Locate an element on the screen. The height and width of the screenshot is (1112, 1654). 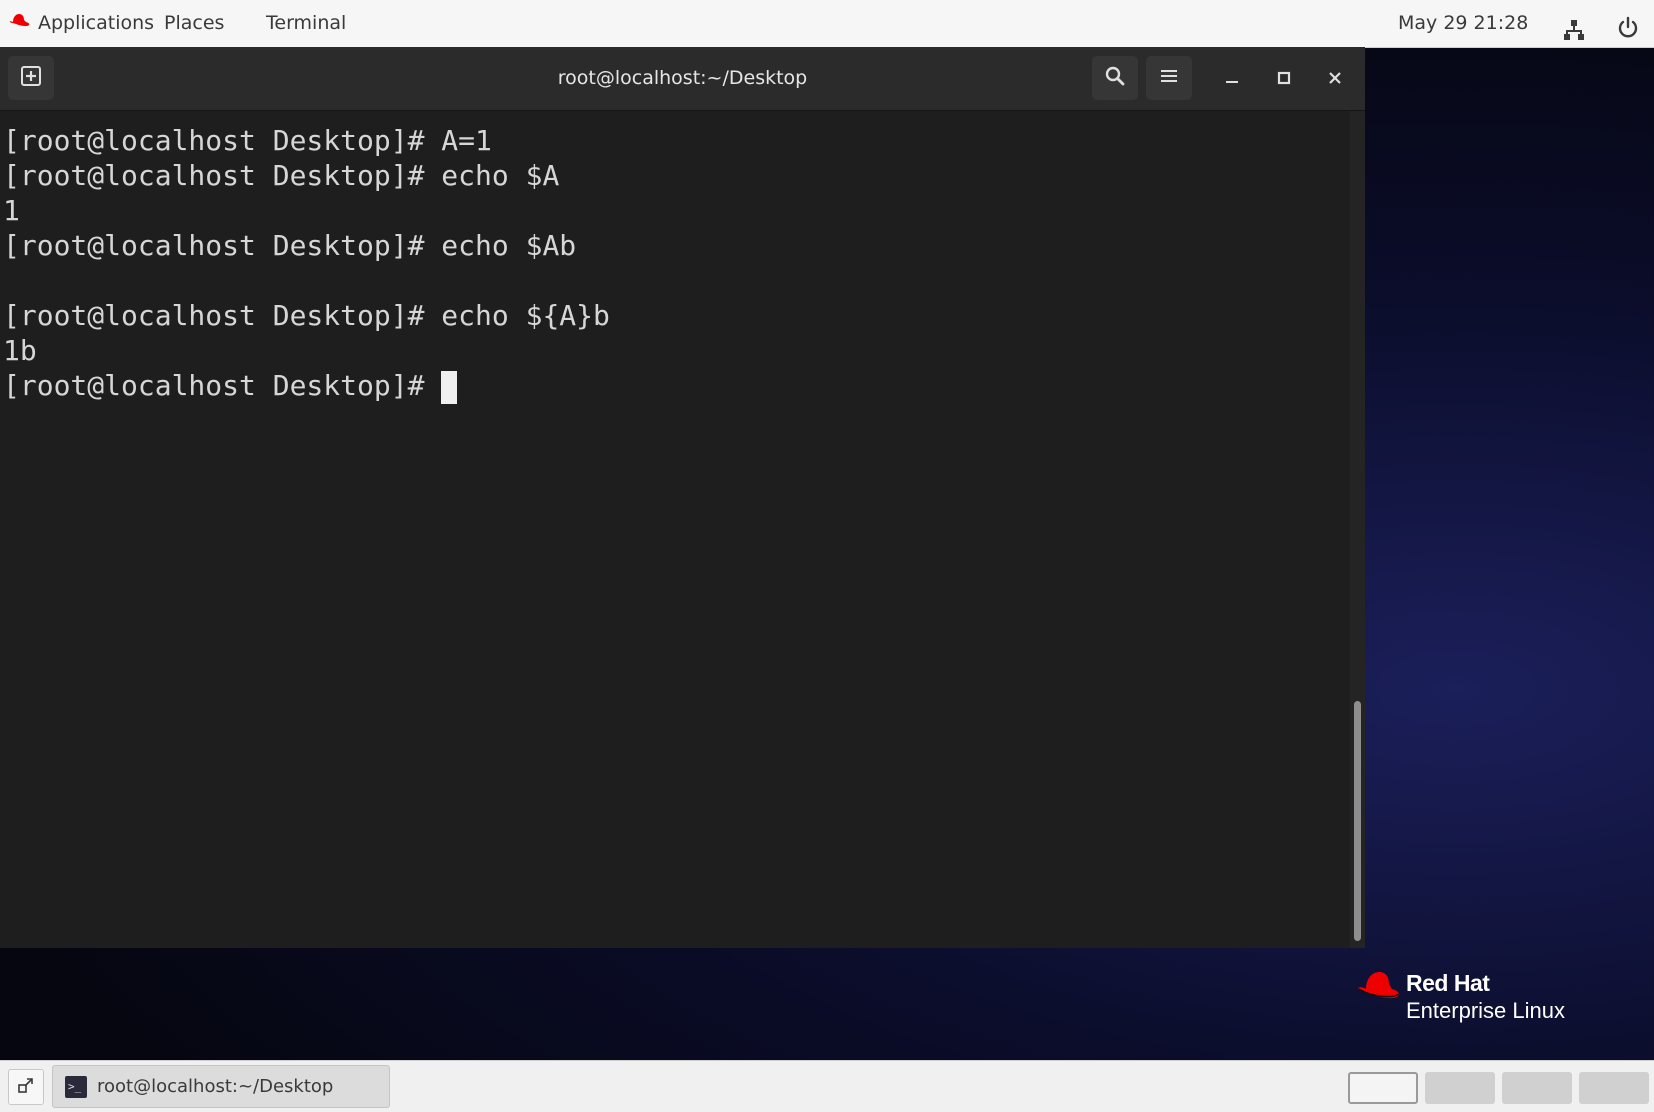
terminal-app-menu: Terminal is located at coordinates (306, 23).